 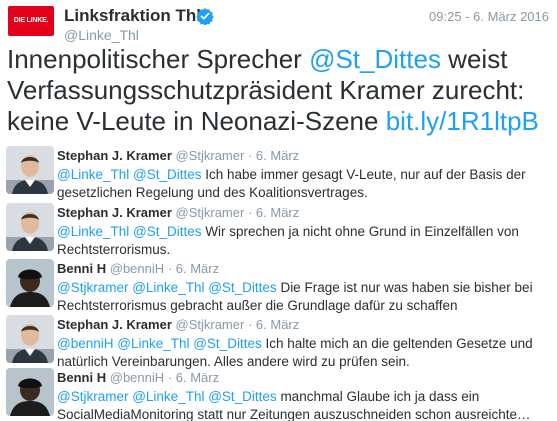 I want to click on reply-mentions: @benniH @Linke_Thl @St_Dittes, so click(x=159, y=343).